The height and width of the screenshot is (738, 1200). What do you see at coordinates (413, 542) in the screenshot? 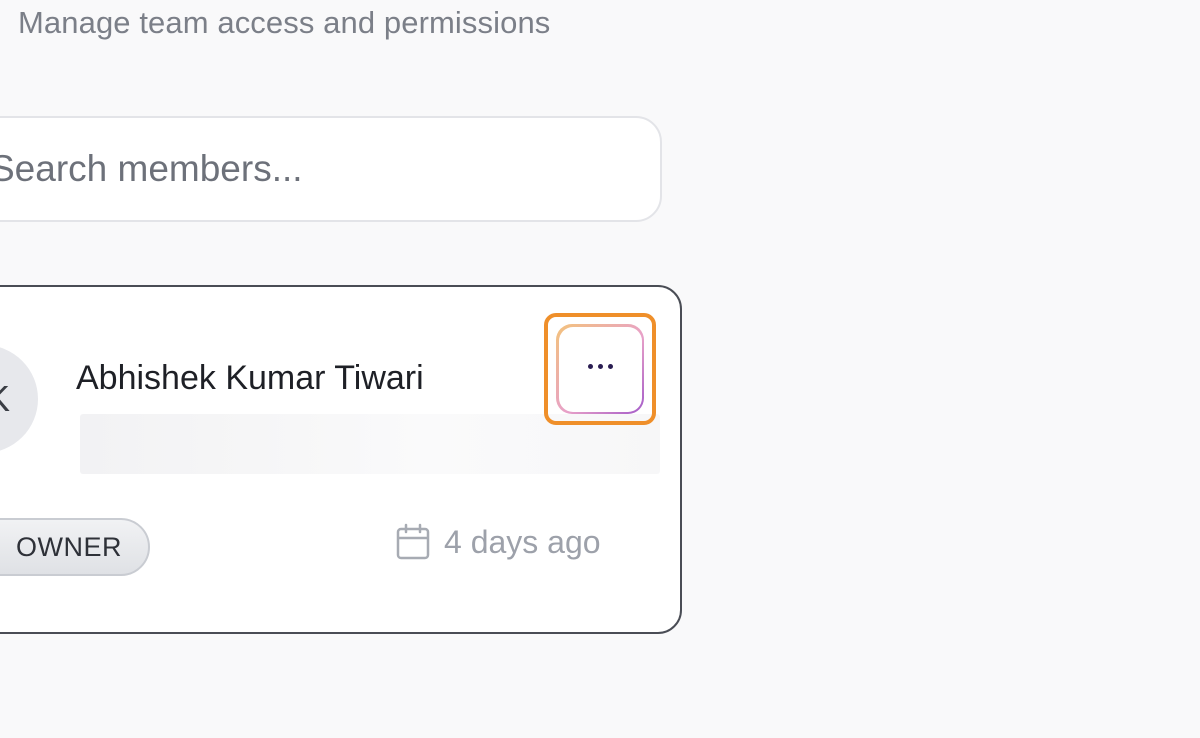
I see `calendar-icon` at bounding box center [413, 542].